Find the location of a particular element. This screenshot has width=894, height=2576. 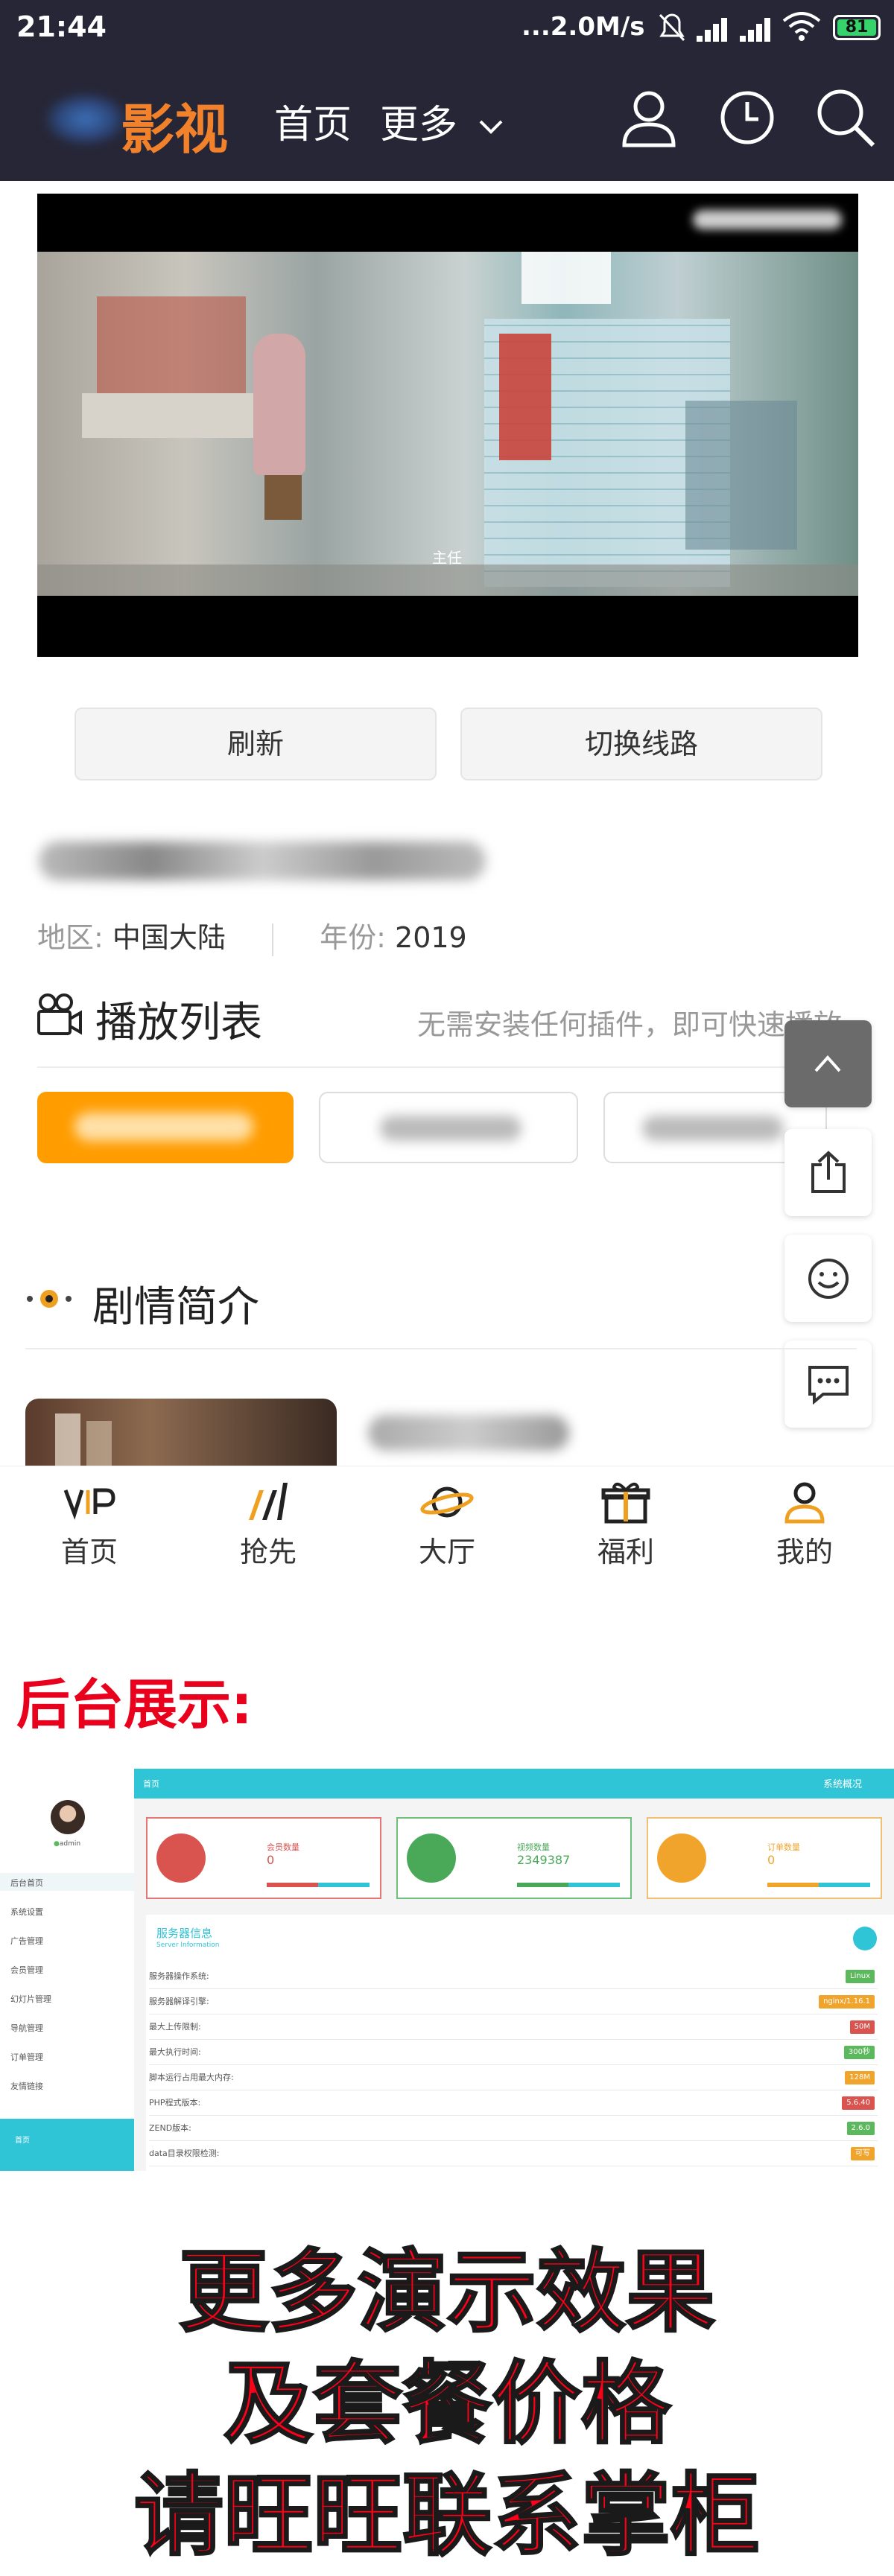

emoji-button is located at coordinates (828, 1278).